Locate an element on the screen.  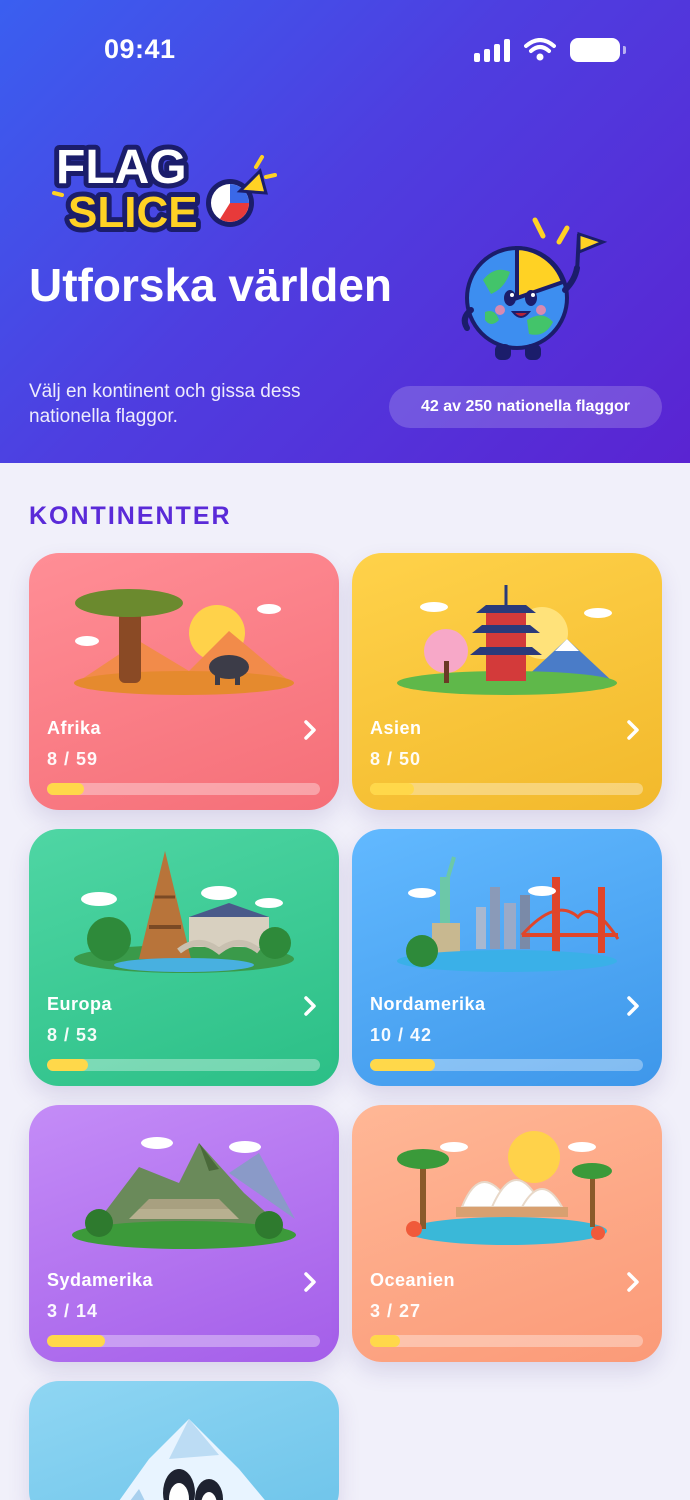
flag-slice-logo: FLAG FLAG SLICE SLICE is located at coordinates (164, 188).